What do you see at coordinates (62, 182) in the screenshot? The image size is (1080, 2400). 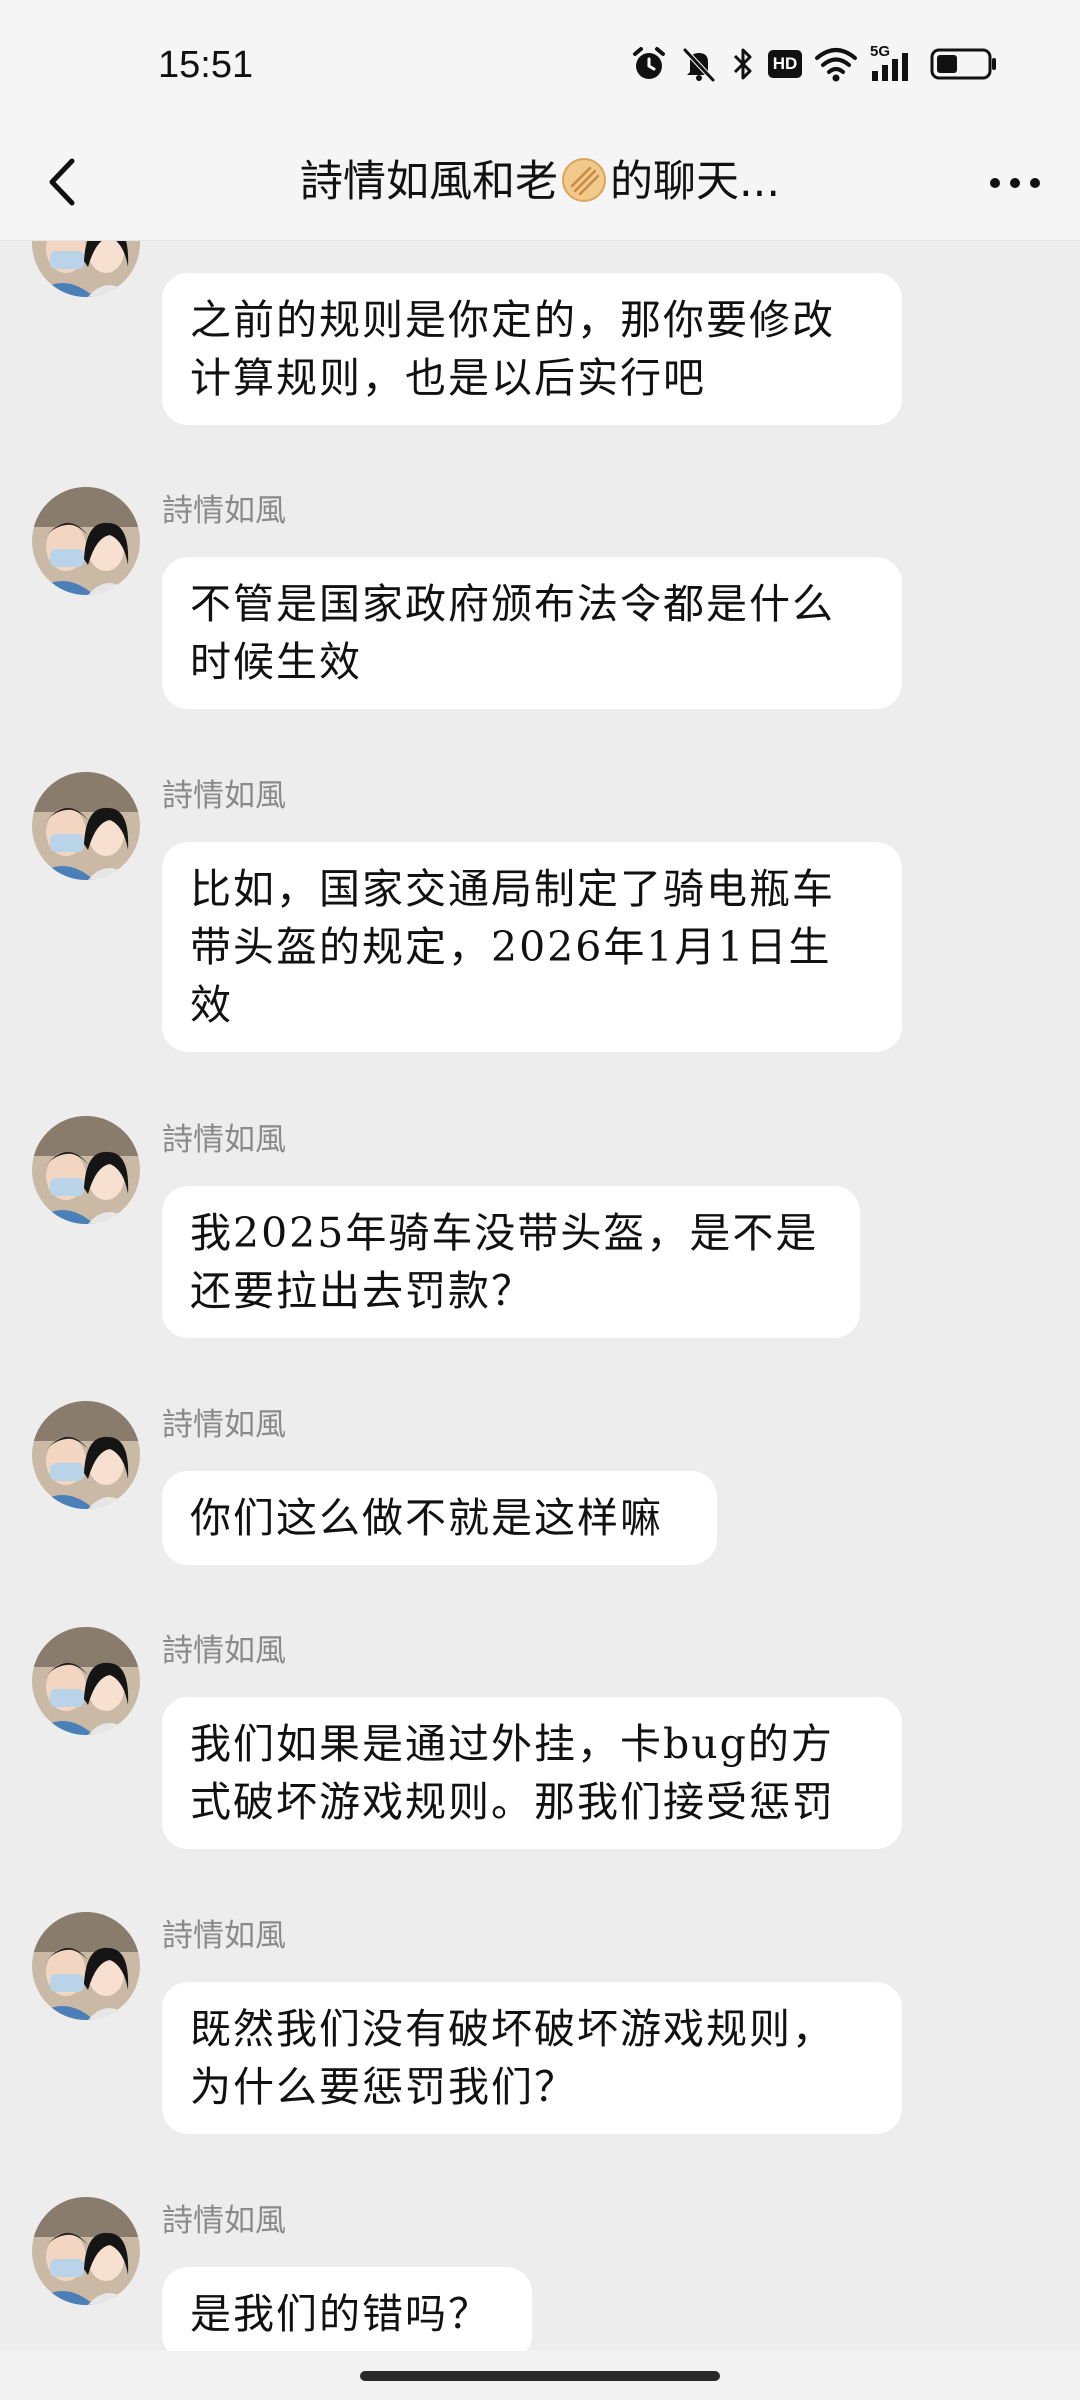 I see `chevron-left-icon` at bounding box center [62, 182].